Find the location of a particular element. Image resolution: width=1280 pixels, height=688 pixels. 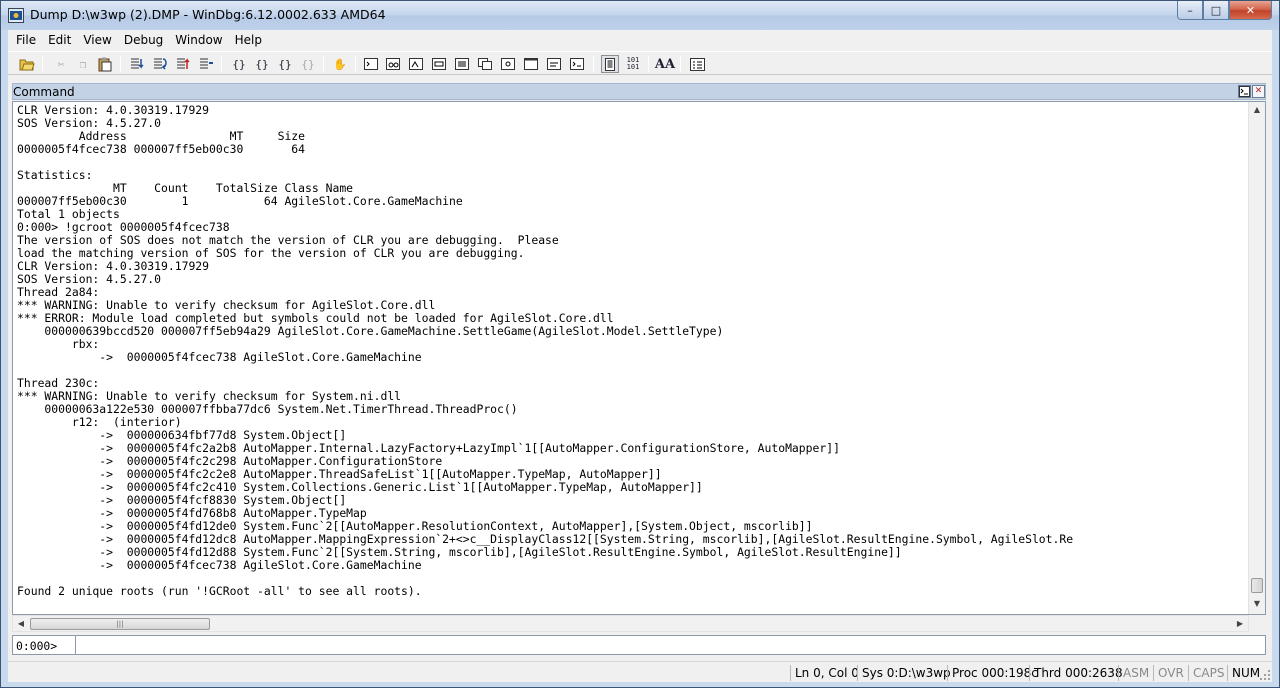

memory-icon is located at coordinates (462, 64).